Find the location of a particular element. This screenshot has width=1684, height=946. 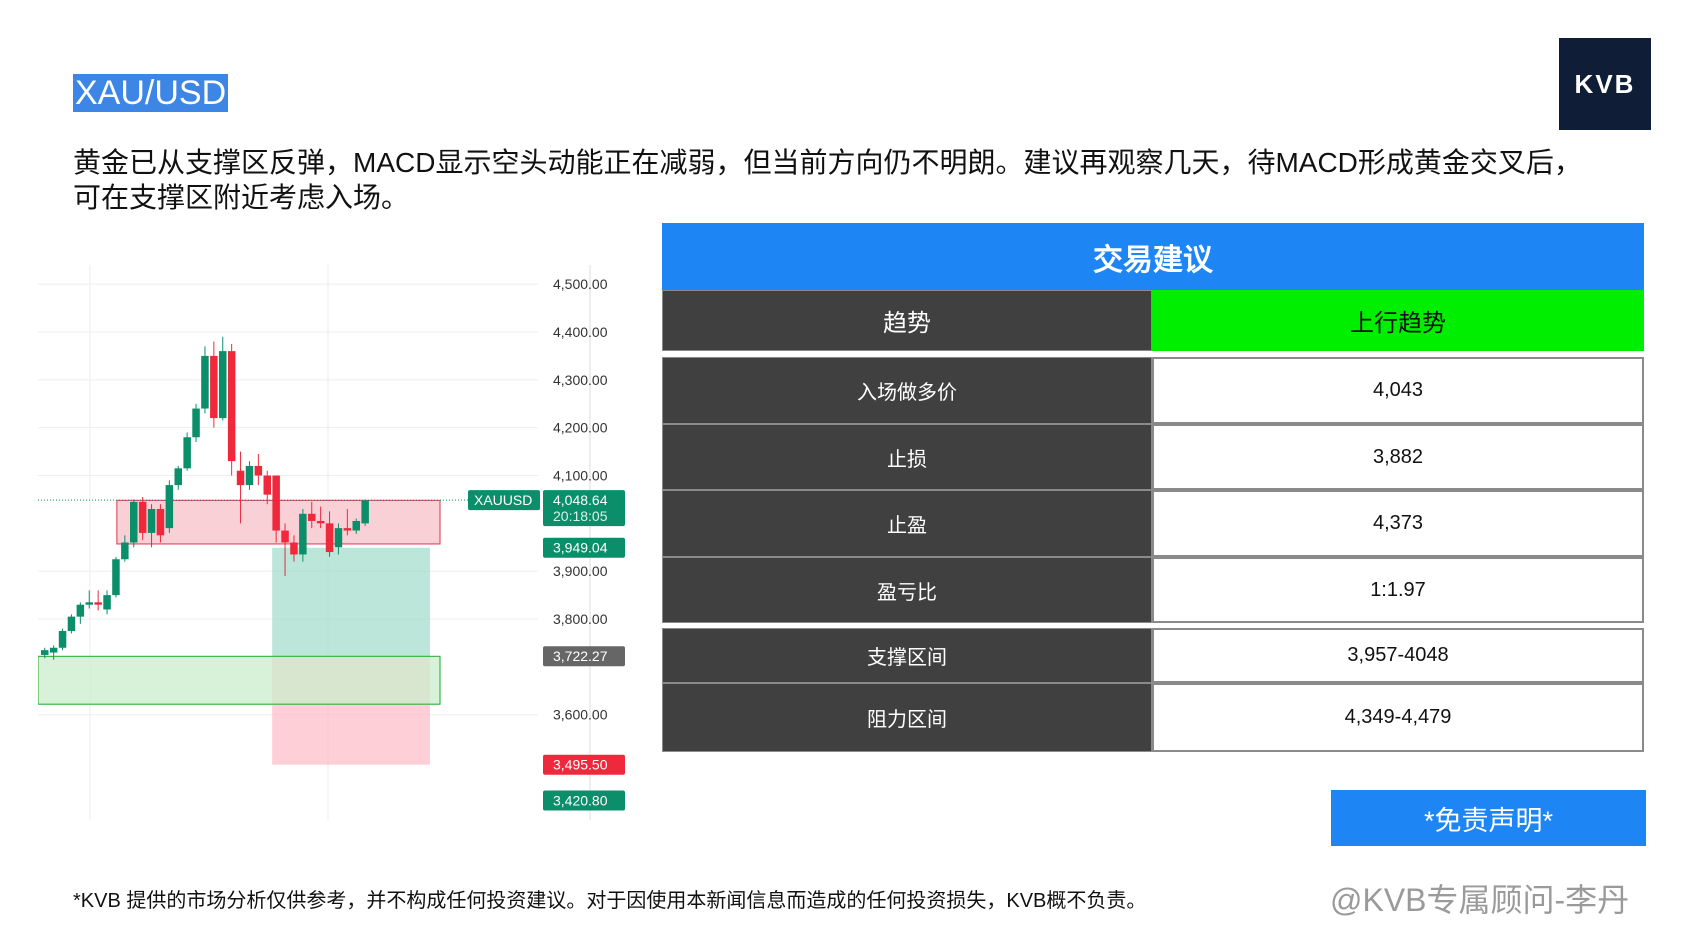

risk-reward-value: 1:1.97 is located at coordinates (1398, 590).